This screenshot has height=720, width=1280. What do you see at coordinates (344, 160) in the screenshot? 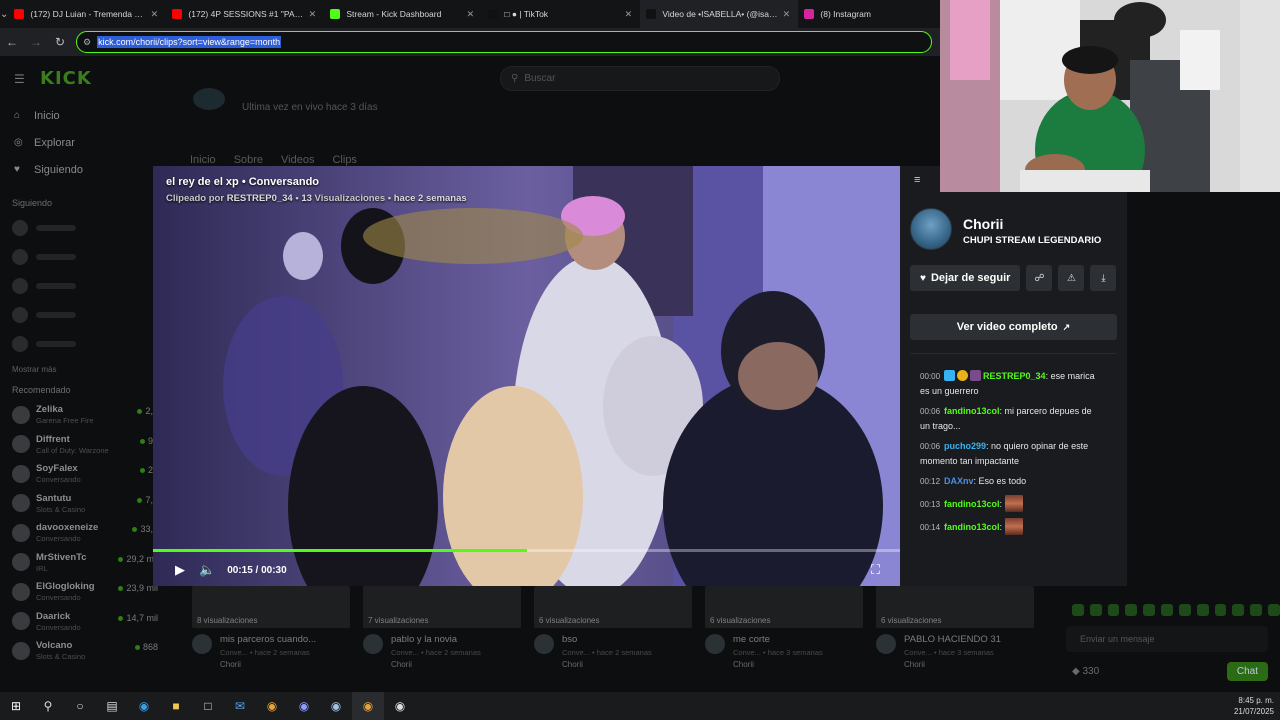
I see `channel-tab: Clips` at bounding box center [344, 160].